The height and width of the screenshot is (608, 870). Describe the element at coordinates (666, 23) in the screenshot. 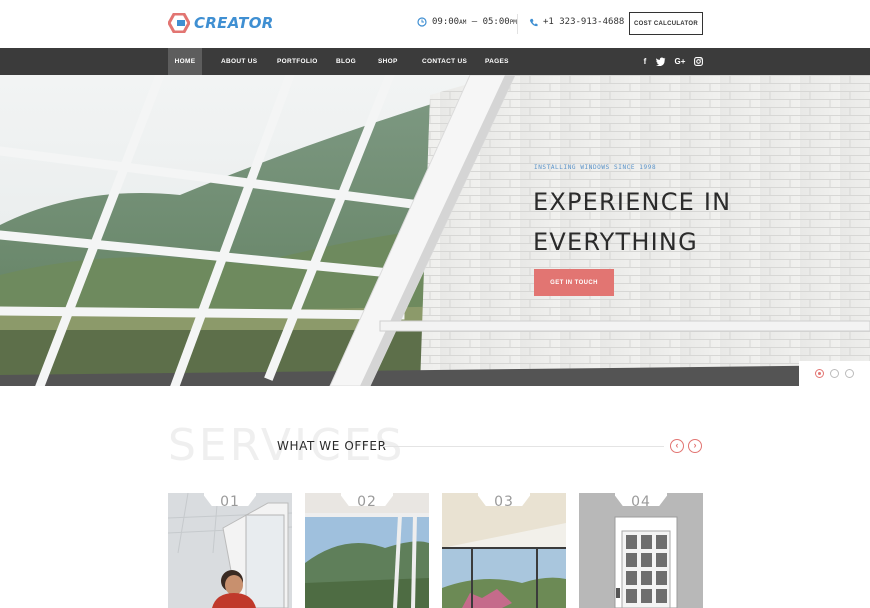

I see `cost-calculator-button: COST CALCULATOR` at that location.